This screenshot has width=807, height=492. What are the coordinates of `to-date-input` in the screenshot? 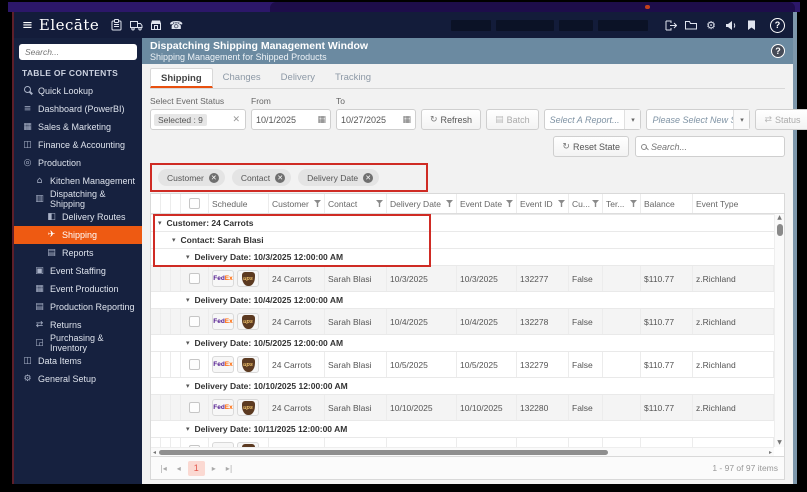 It's located at (367, 119).